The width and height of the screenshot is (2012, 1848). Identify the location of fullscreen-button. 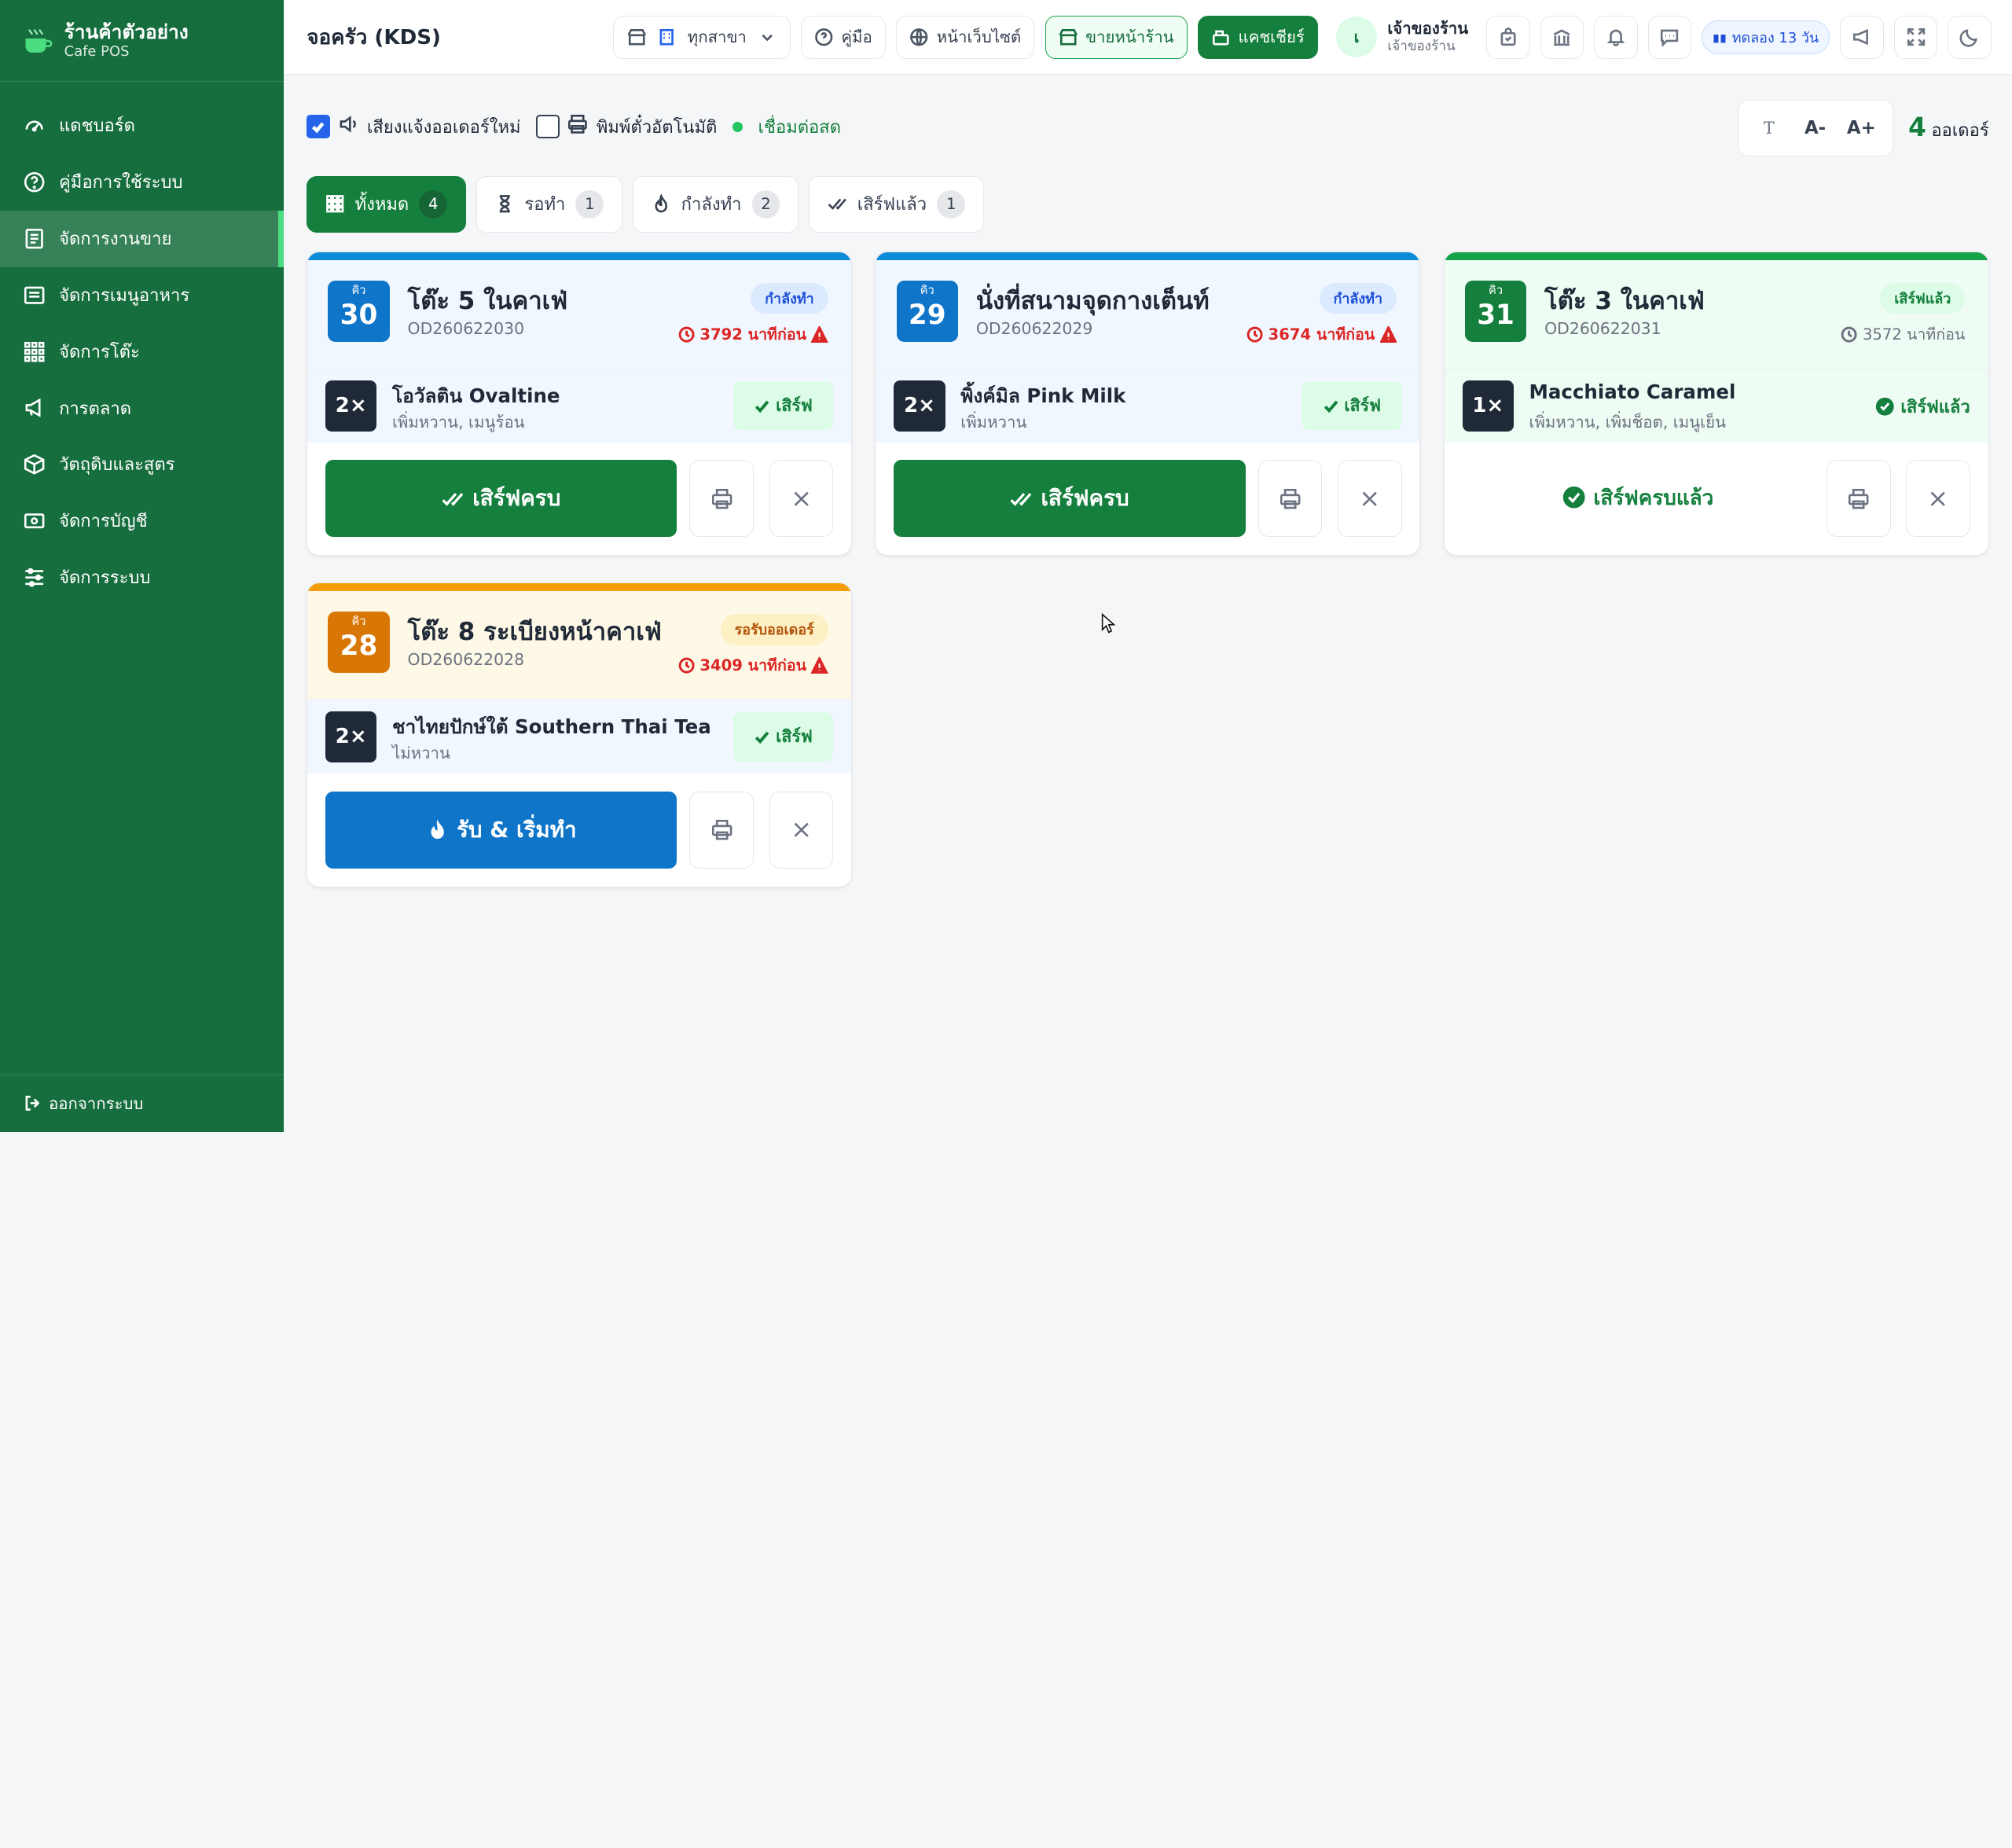
(1915, 37).